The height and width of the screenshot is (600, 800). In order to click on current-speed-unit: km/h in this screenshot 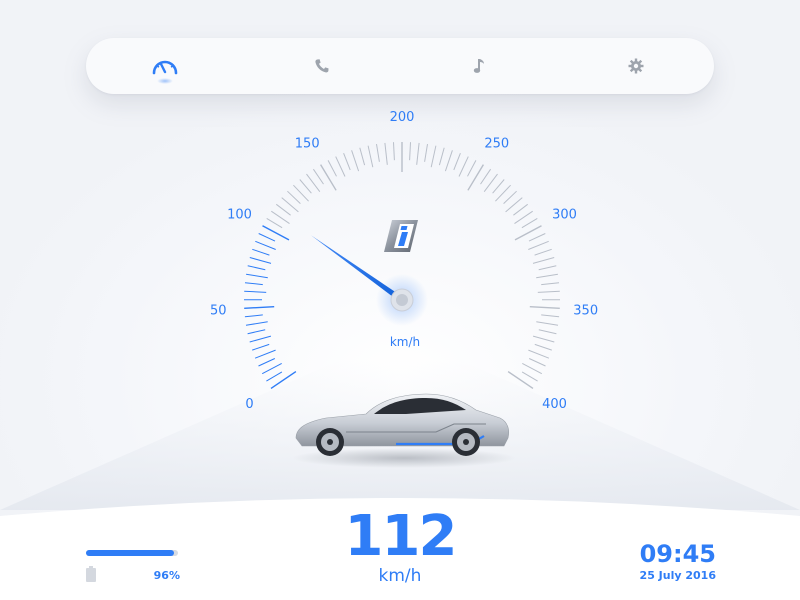, I will do `click(400, 576)`.